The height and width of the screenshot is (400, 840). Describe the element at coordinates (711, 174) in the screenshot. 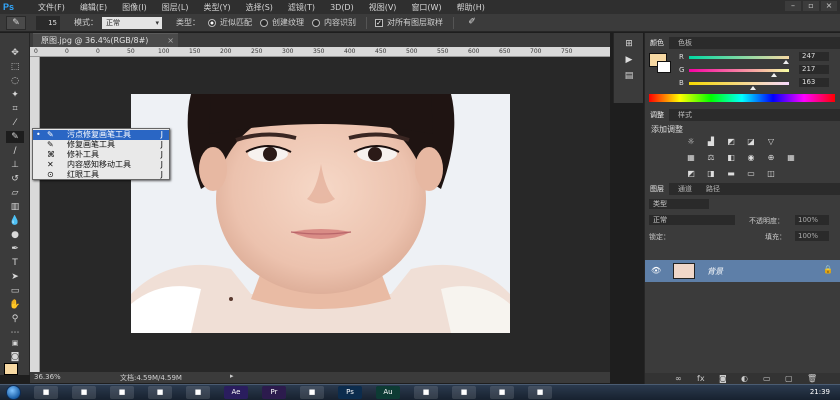

I see `posterize-icon: ◨` at that location.